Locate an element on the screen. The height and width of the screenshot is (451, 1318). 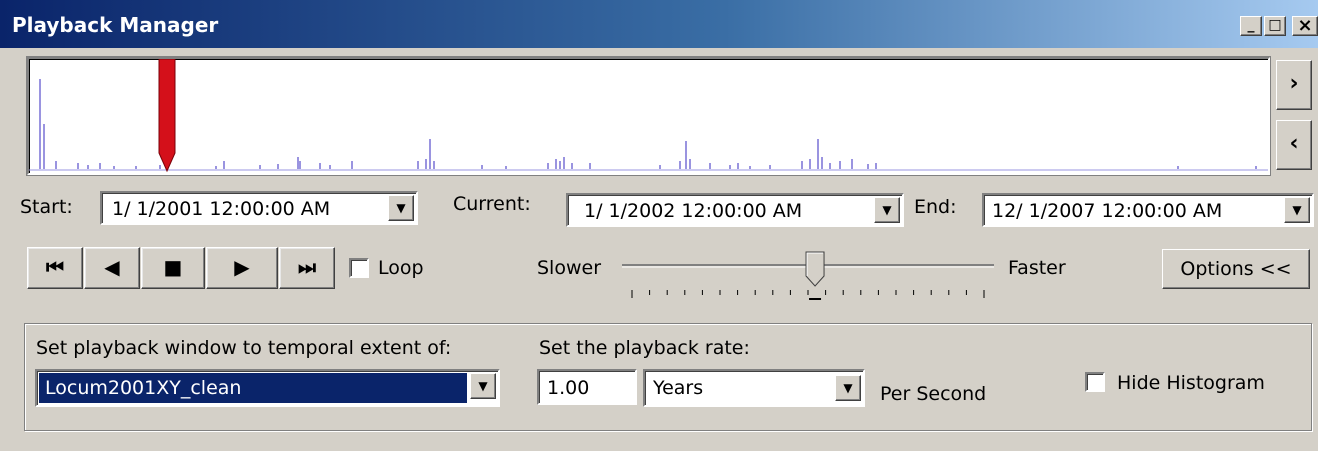
stop-button: ■ is located at coordinates (173, 268).